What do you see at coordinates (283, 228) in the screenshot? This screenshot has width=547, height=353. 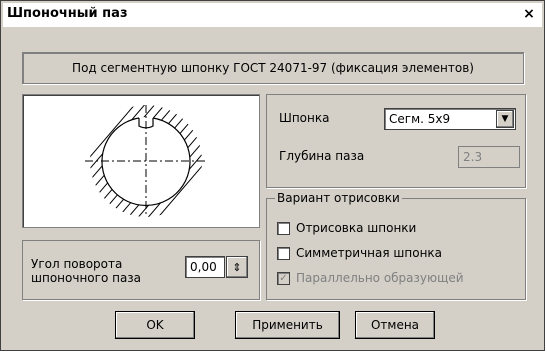 I see `draw-key-checkbox` at bounding box center [283, 228].